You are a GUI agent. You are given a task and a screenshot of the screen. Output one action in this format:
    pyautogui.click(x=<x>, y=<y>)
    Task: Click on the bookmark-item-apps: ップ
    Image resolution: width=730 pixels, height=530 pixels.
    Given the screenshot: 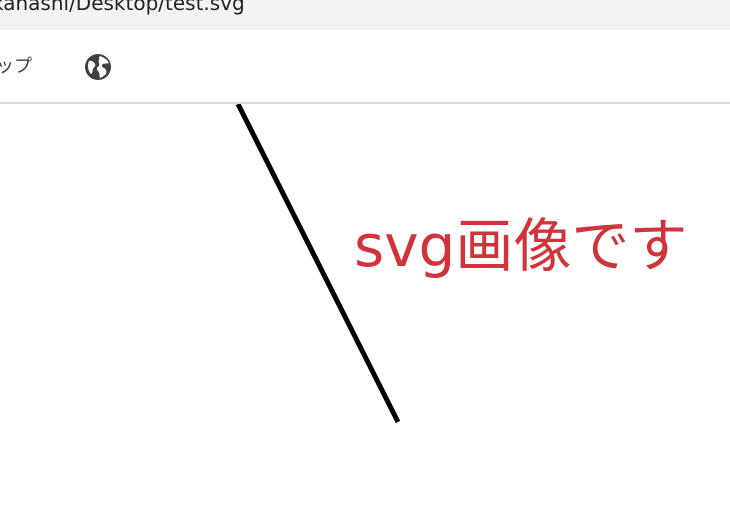 What is the action you would take?
    pyautogui.click(x=16, y=65)
    